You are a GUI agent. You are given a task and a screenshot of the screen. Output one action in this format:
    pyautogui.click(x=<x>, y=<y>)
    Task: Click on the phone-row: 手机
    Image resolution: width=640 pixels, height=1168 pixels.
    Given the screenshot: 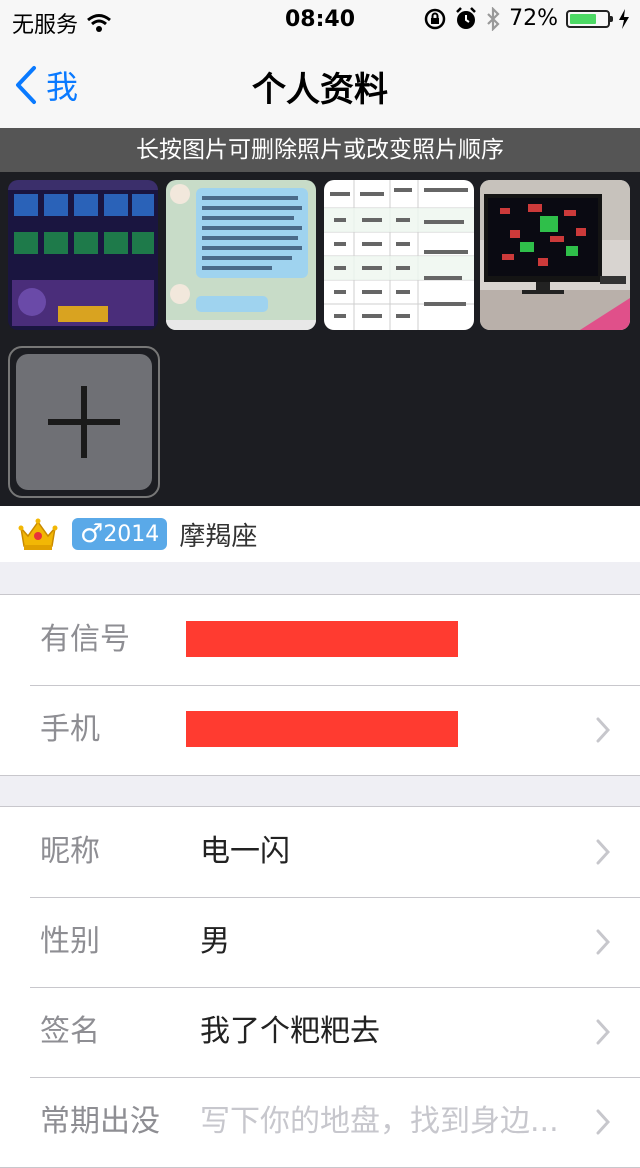 What is the action you would take?
    pyautogui.click(x=320, y=730)
    